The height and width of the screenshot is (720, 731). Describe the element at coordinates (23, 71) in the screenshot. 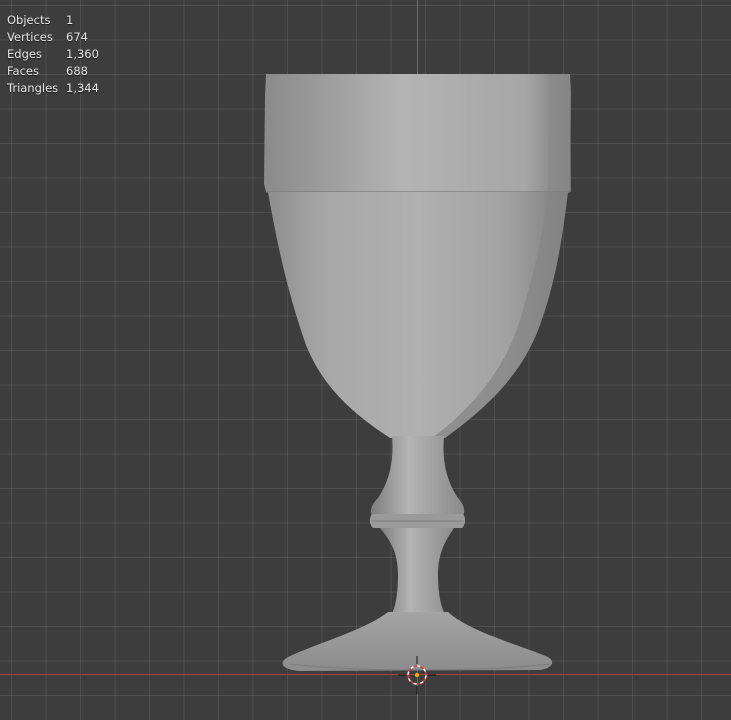

I see `stat-label: Faces` at that location.